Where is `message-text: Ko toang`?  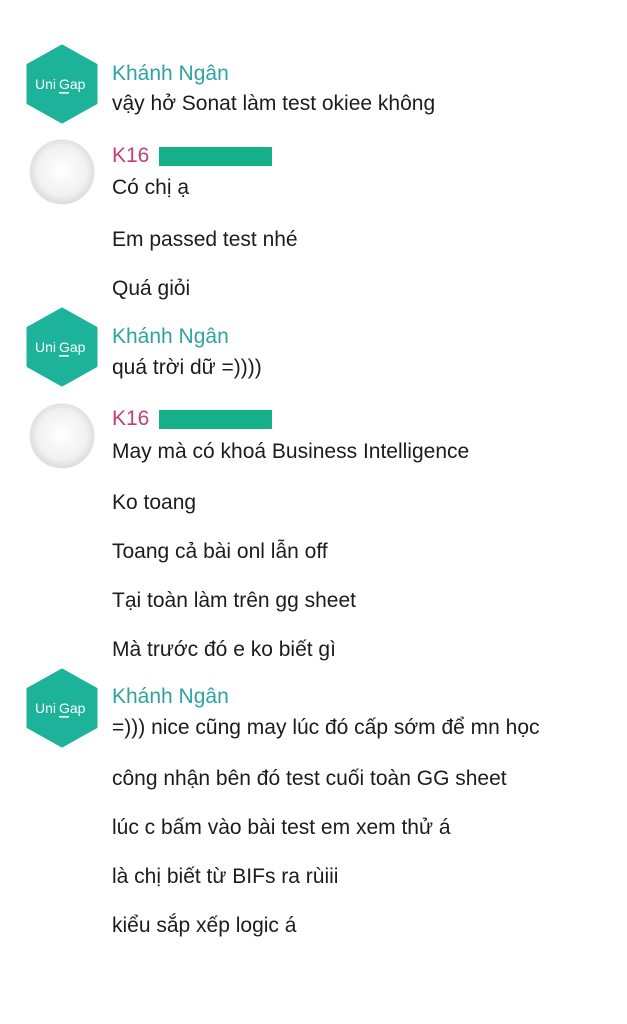 message-text: Ko toang is located at coordinates (154, 502).